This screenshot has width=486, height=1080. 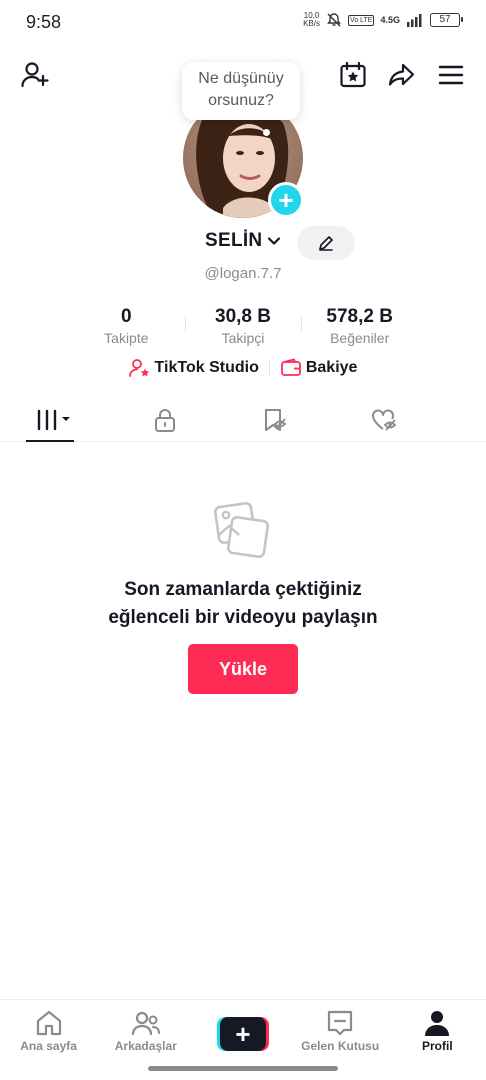 I want to click on tab-liked, so click(x=385, y=419).